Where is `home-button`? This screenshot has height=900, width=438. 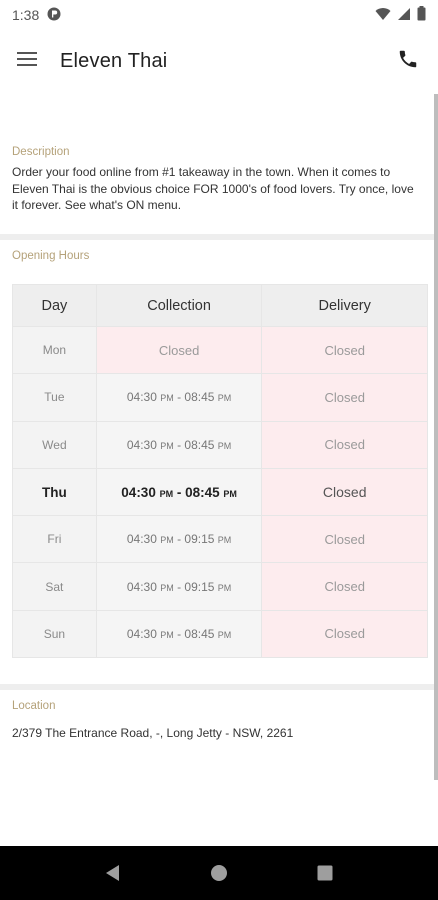 home-button is located at coordinates (219, 873).